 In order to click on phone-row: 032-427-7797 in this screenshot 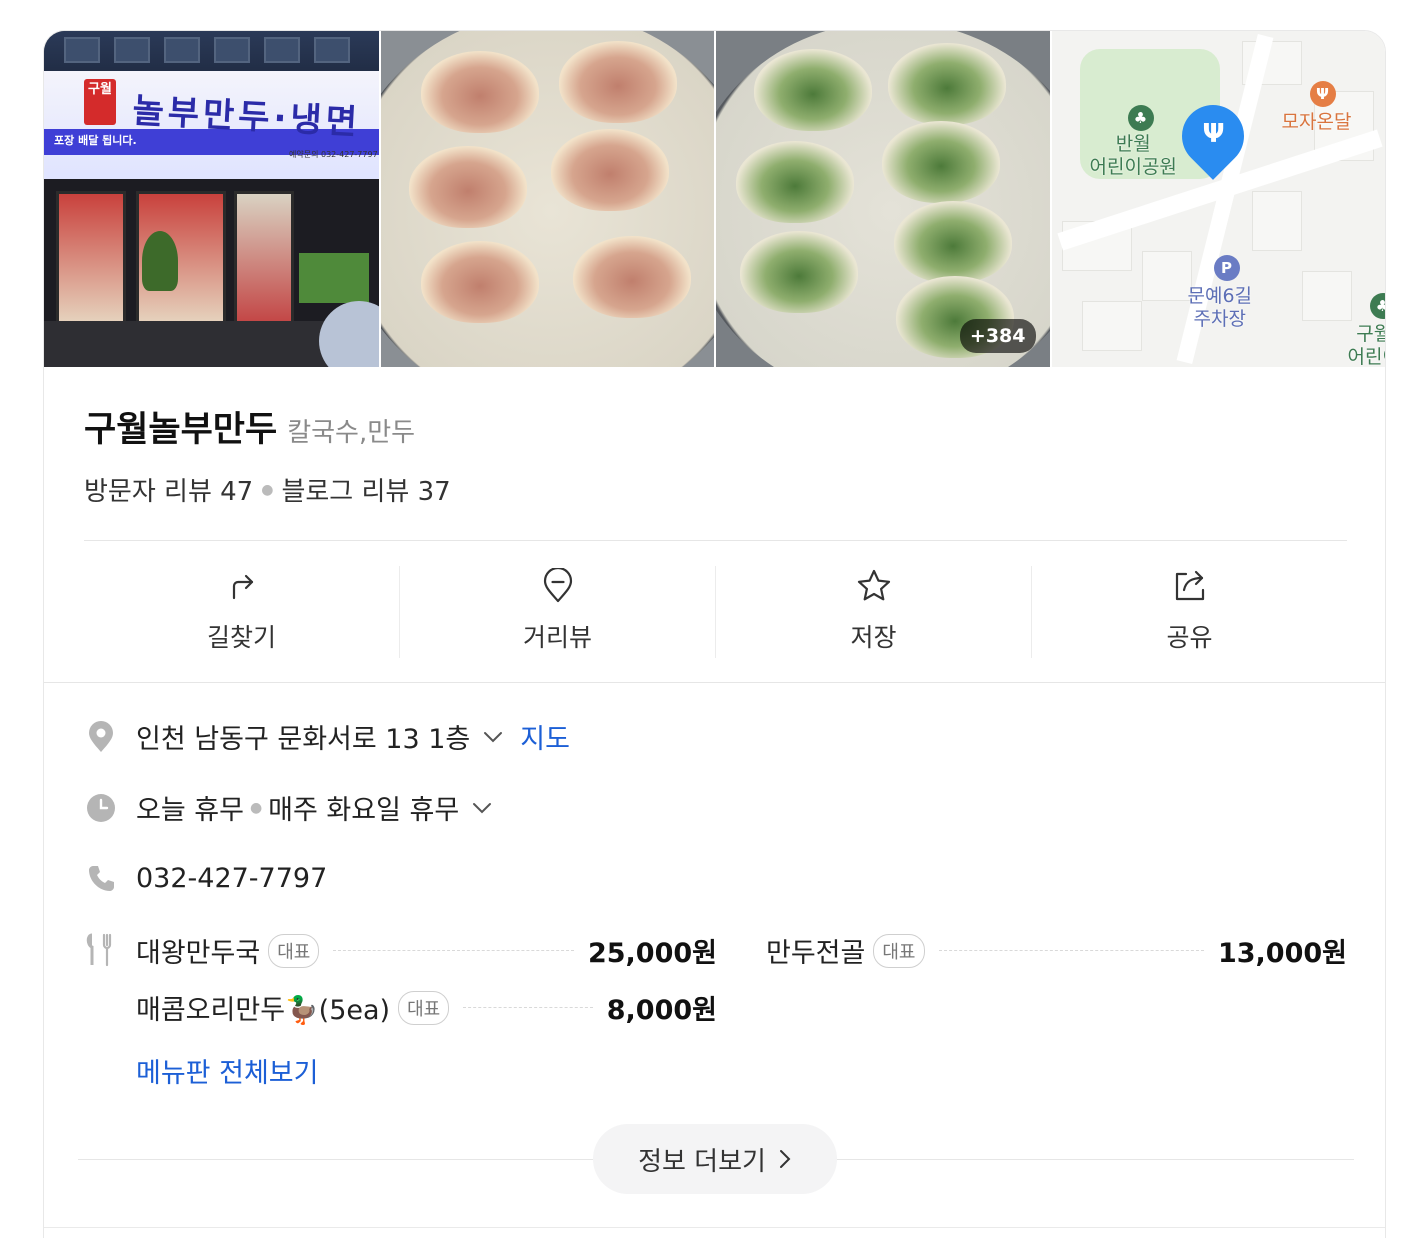, I will do `click(205, 878)`.